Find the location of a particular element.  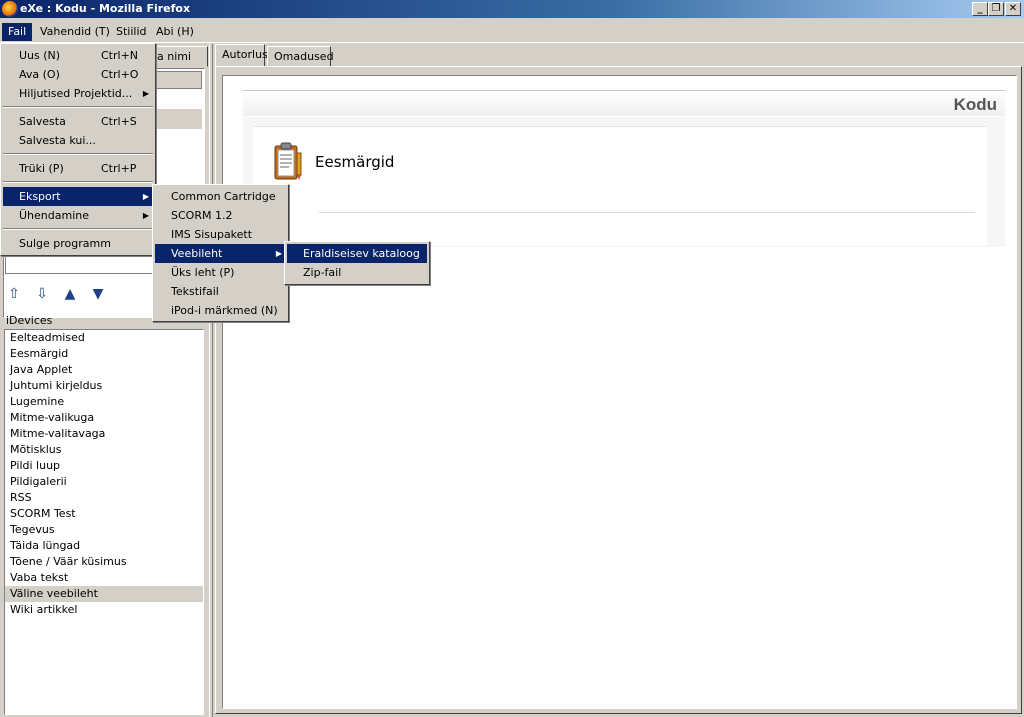

menu-item-export: Eksport ▶ is located at coordinates (78, 196).